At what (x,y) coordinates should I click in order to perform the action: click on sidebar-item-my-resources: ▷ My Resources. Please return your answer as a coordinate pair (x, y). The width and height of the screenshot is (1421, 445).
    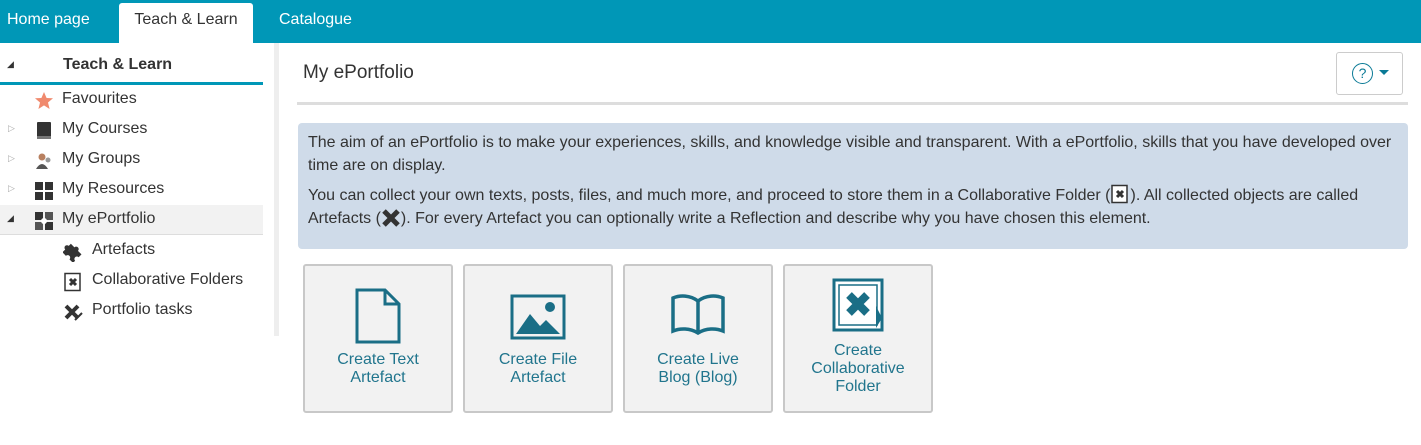
    Looking at the image, I should click on (131, 190).